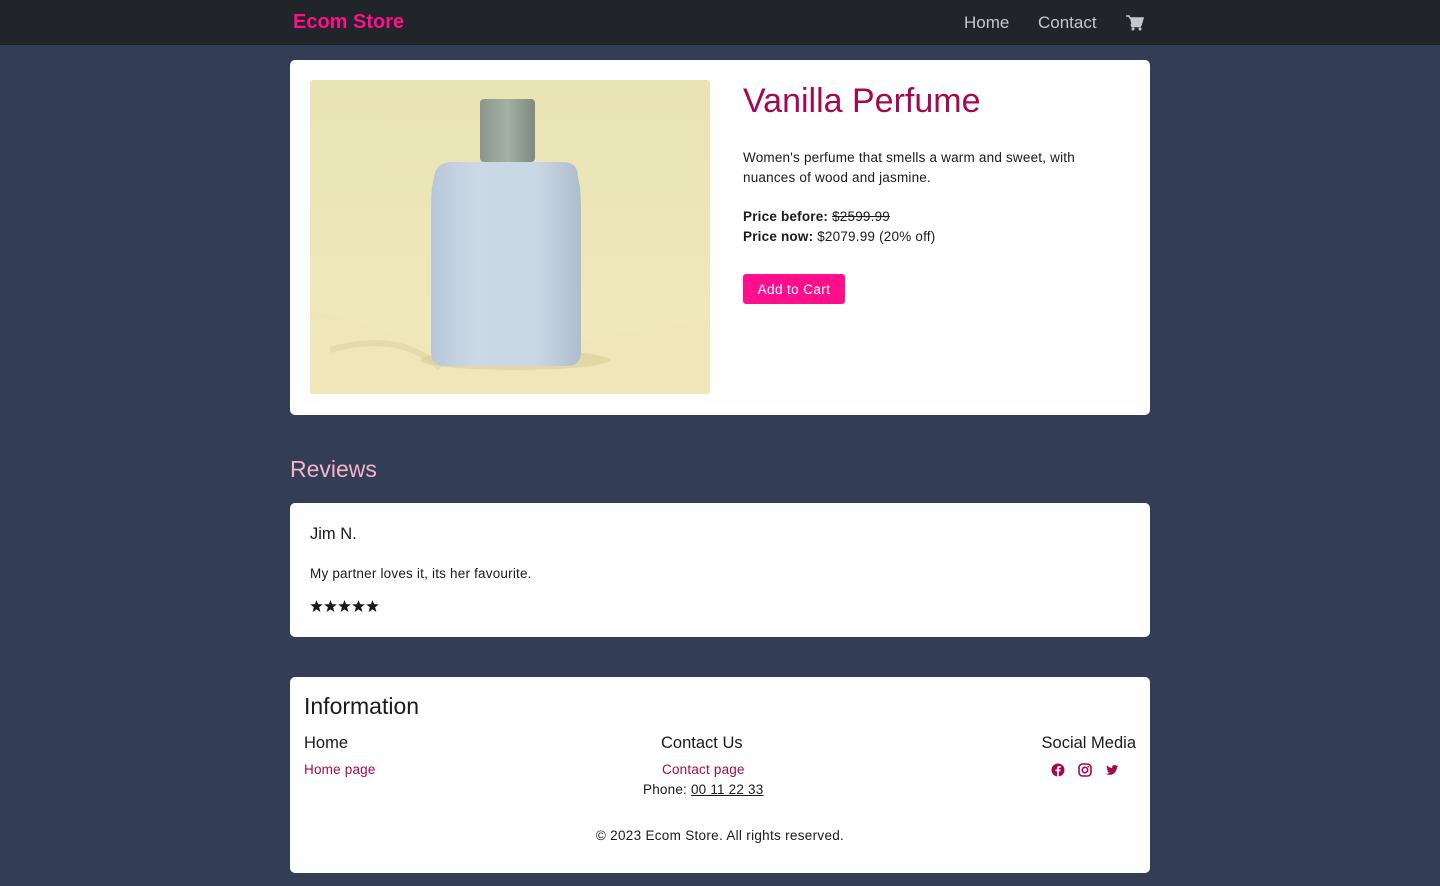 The image size is (1440, 886). Describe the element at coordinates (340, 769) in the screenshot. I see `footer-home-link: Home page` at that location.